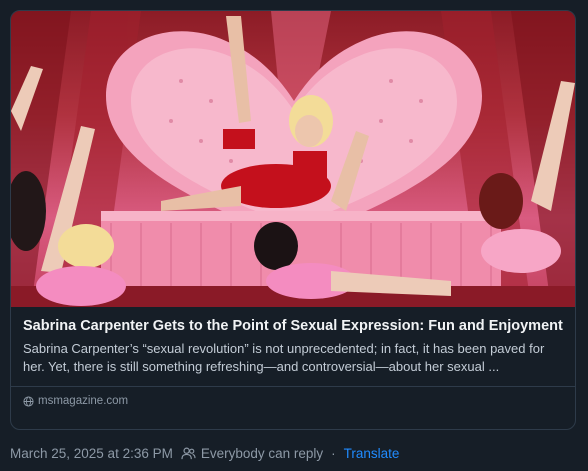 This screenshot has height=471, width=588. Describe the element at coordinates (372, 453) in the screenshot. I see `translate-link: Translate` at that location.